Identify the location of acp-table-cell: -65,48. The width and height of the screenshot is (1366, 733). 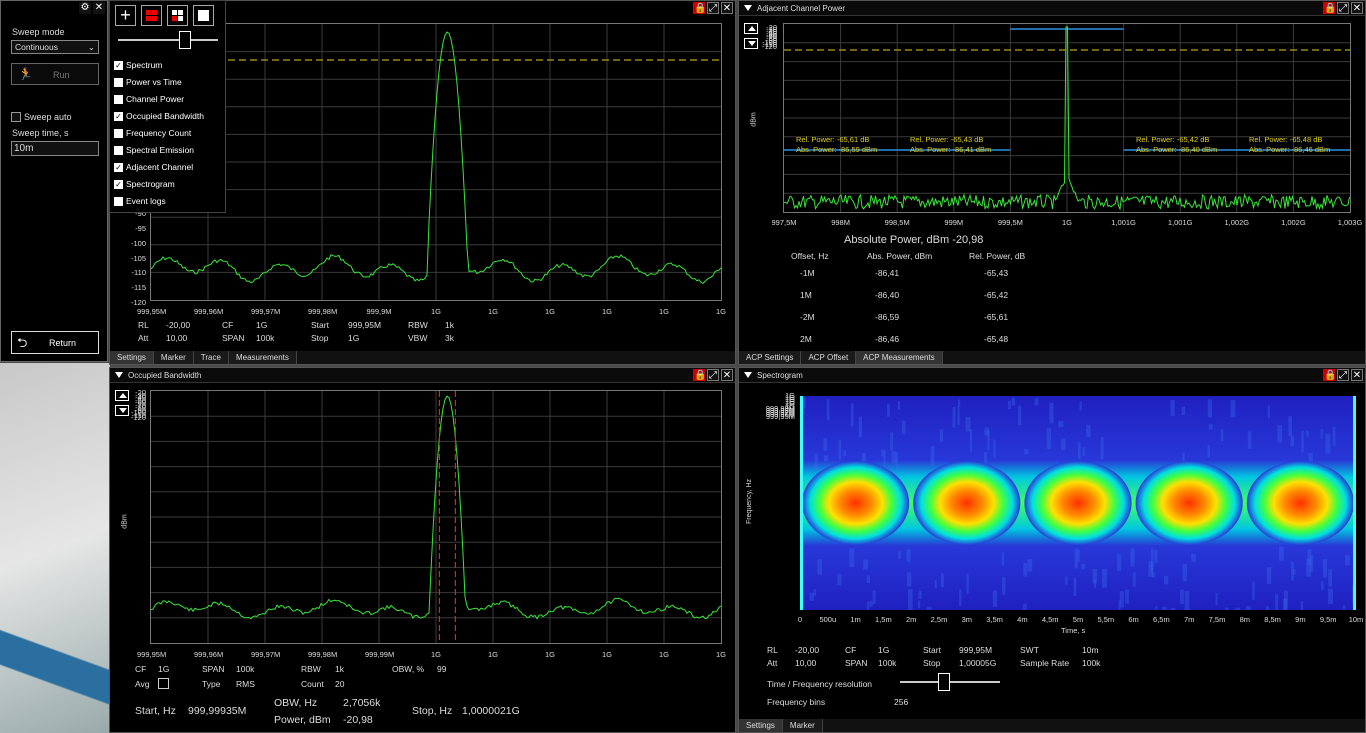
(996, 339).